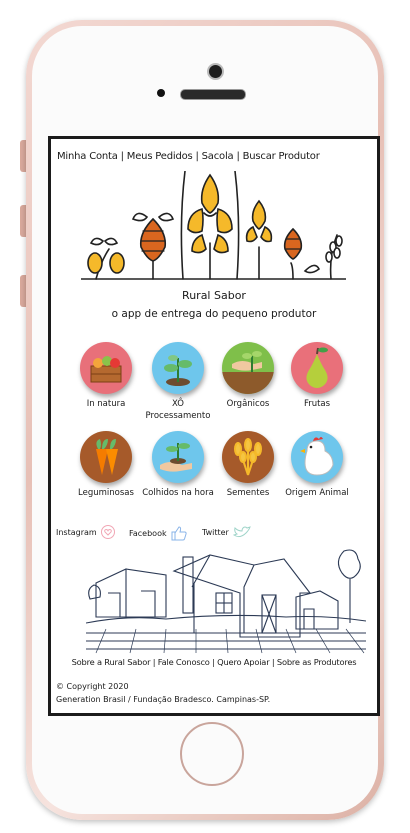  Describe the element at coordinates (215, 532) in the screenshot. I see `twitter-label: Twitter` at that location.